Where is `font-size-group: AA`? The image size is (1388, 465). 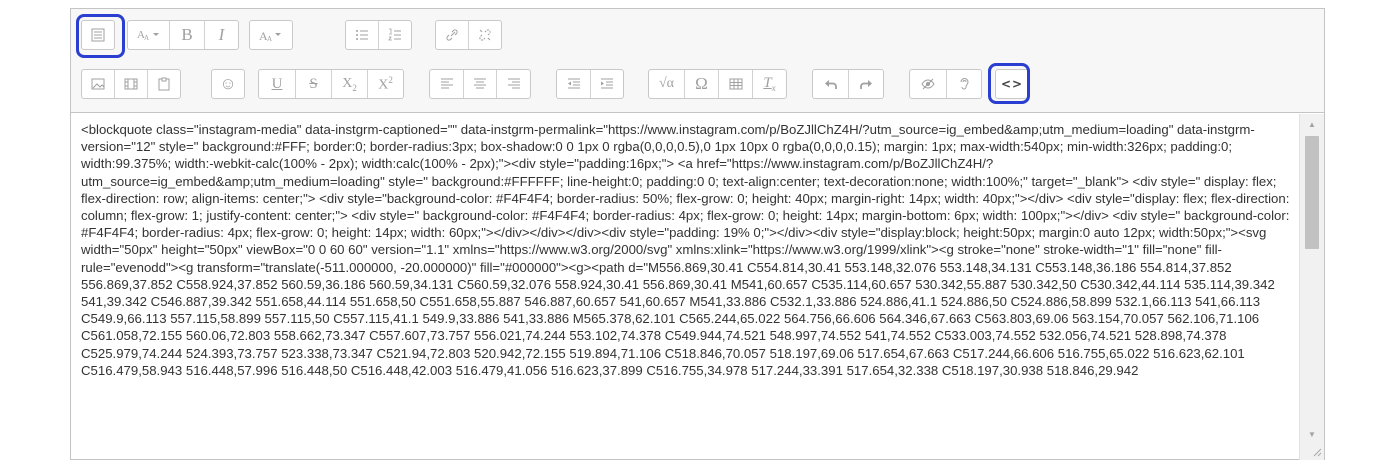
font-size-group: AA is located at coordinates (271, 35).